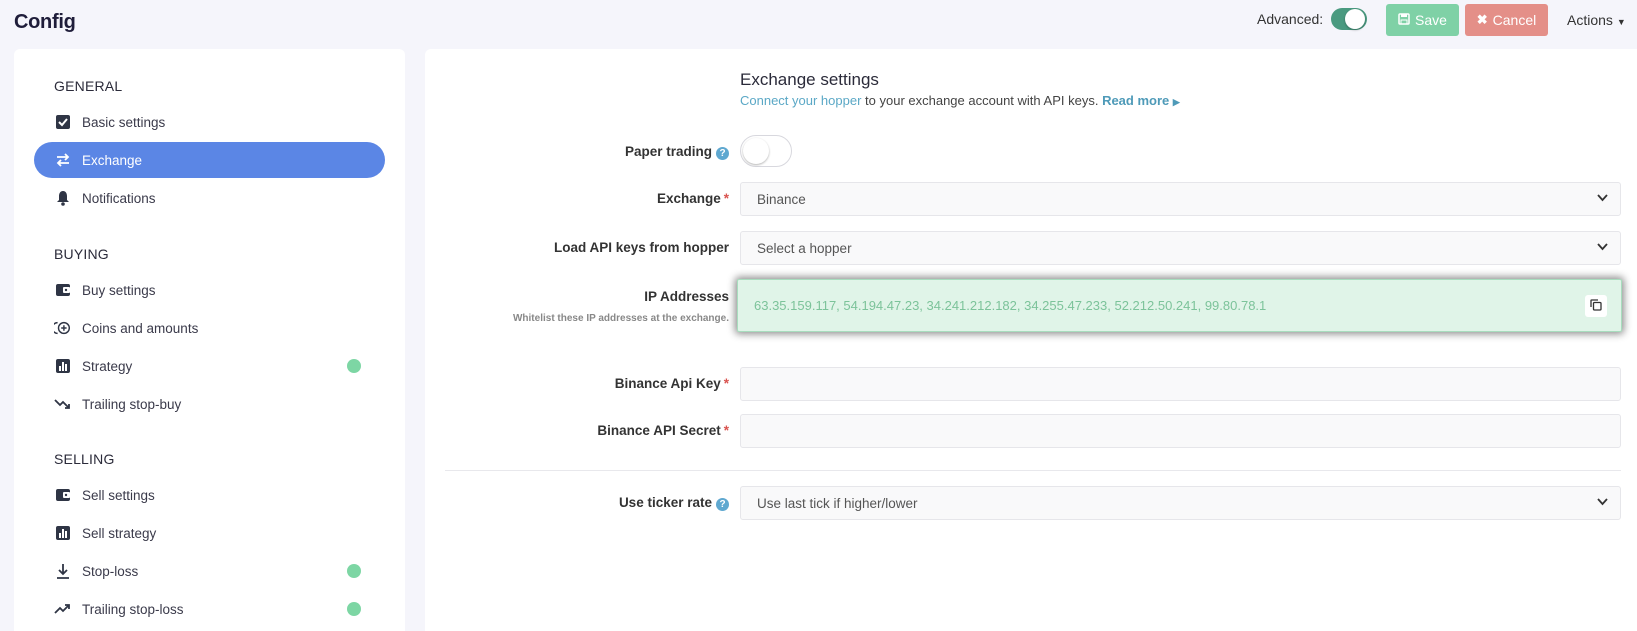 Image resolution: width=1637 pixels, height=631 pixels. What do you see at coordinates (132, 404) in the screenshot?
I see `sidebar-item-label: Trailing stop-buy` at bounding box center [132, 404].